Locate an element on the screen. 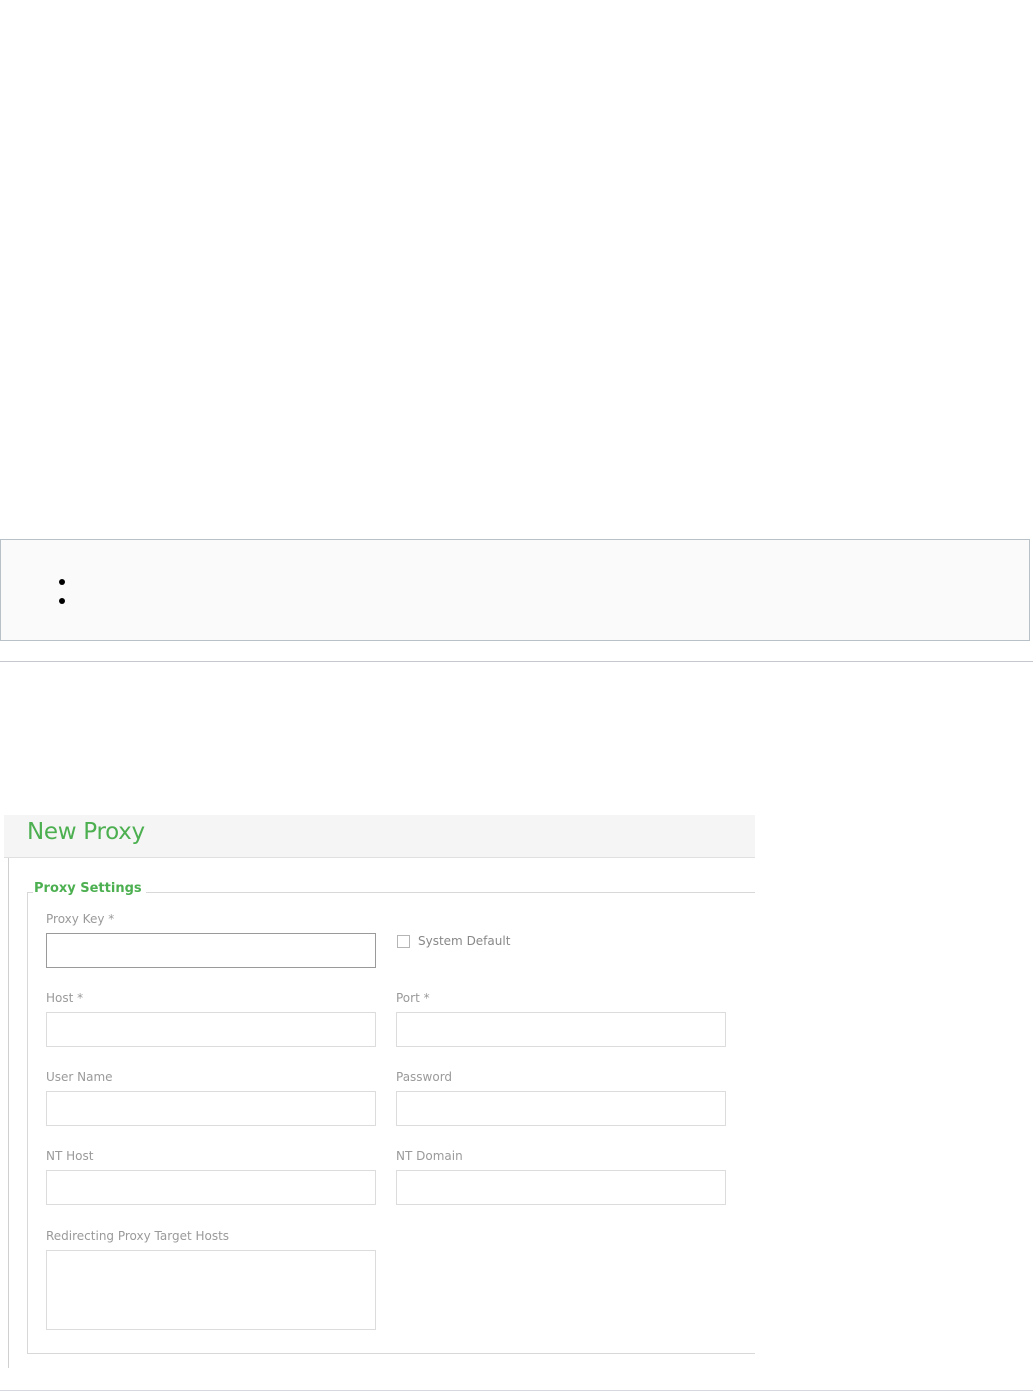 Image resolution: width=1033 pixels, height=1392 pixels. redirecting-hosts-label: Redirecting Proxy Target Hosts is located at coordinates (138, 1236).